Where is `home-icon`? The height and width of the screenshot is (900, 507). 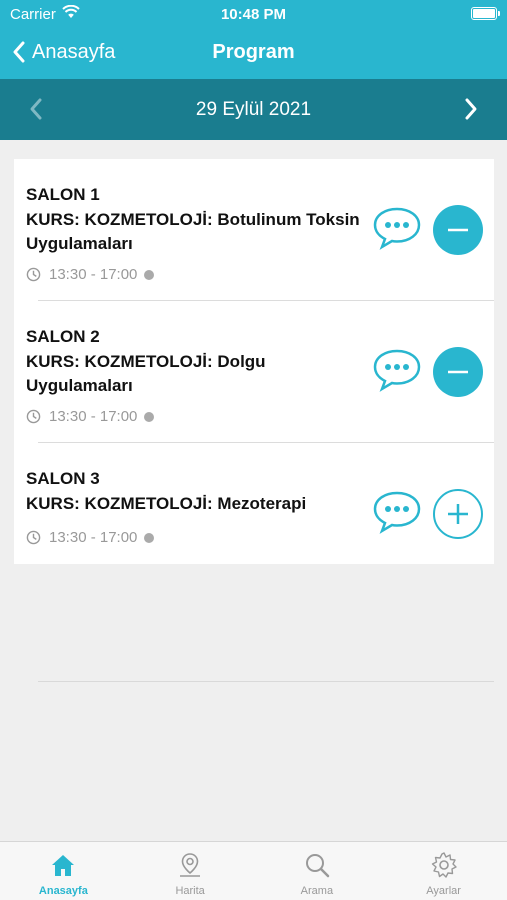
home-icon is located at coordinates (63, 865).